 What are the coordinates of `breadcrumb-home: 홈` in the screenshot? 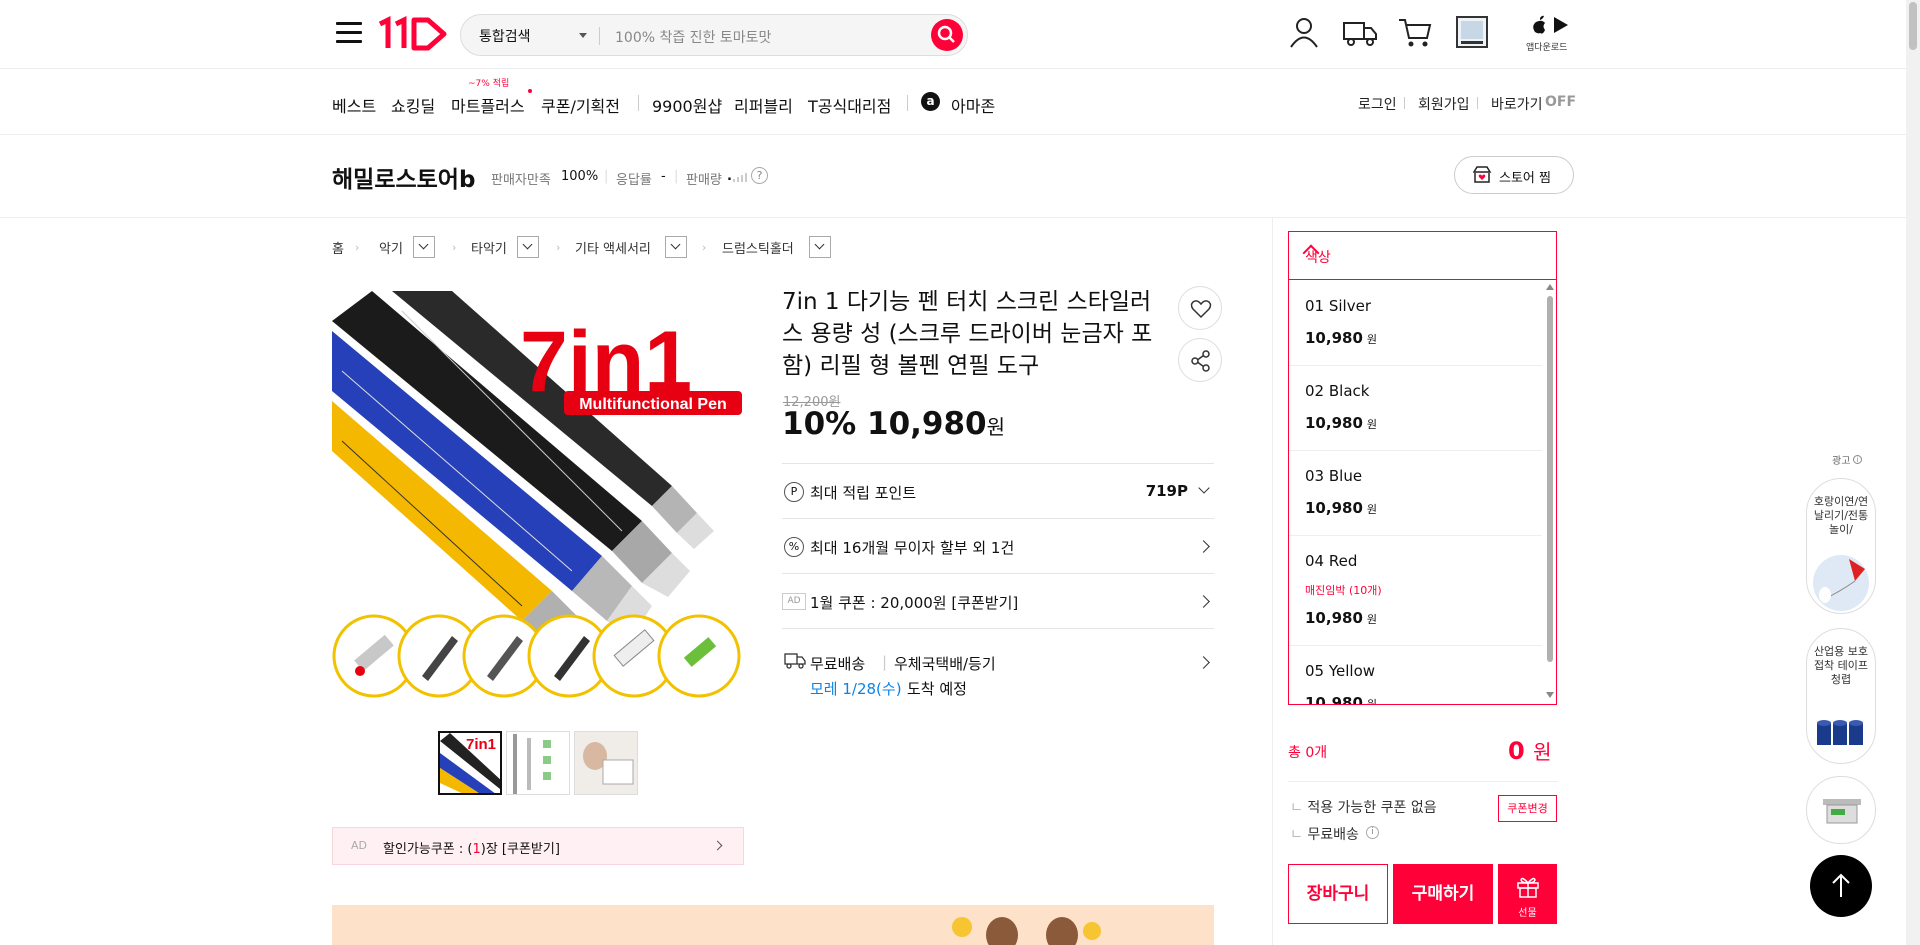 It's located at (338, 247).